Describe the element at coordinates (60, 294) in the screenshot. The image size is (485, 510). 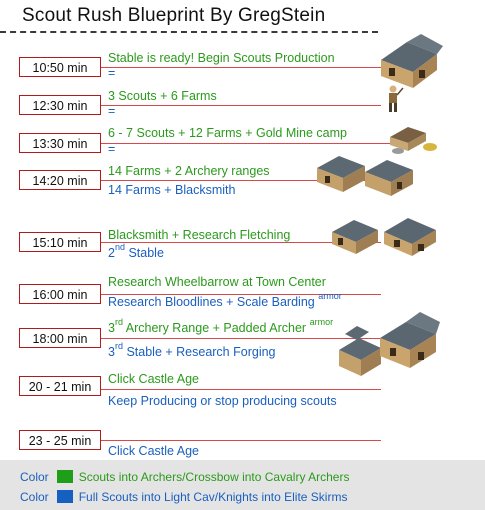
I see `time-box: 16:00 min` at that location.